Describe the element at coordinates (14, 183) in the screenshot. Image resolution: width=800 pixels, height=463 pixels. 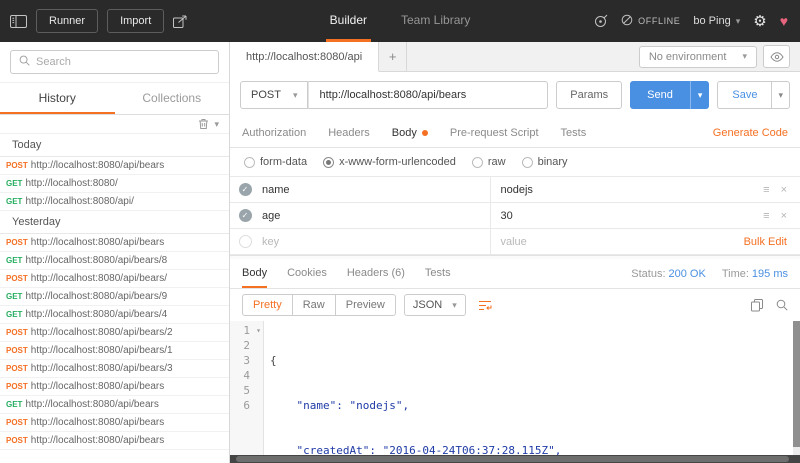
I see `method-label: GET` at that location.